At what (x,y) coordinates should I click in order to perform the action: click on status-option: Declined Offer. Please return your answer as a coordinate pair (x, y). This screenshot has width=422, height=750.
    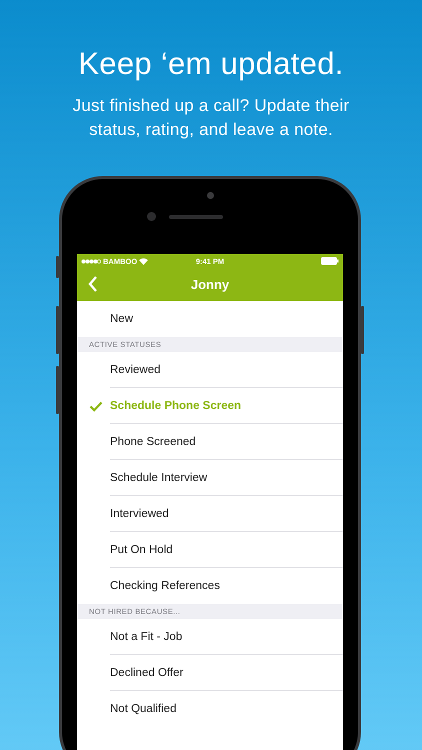
    Looking at the image, I should click on (210, 673).